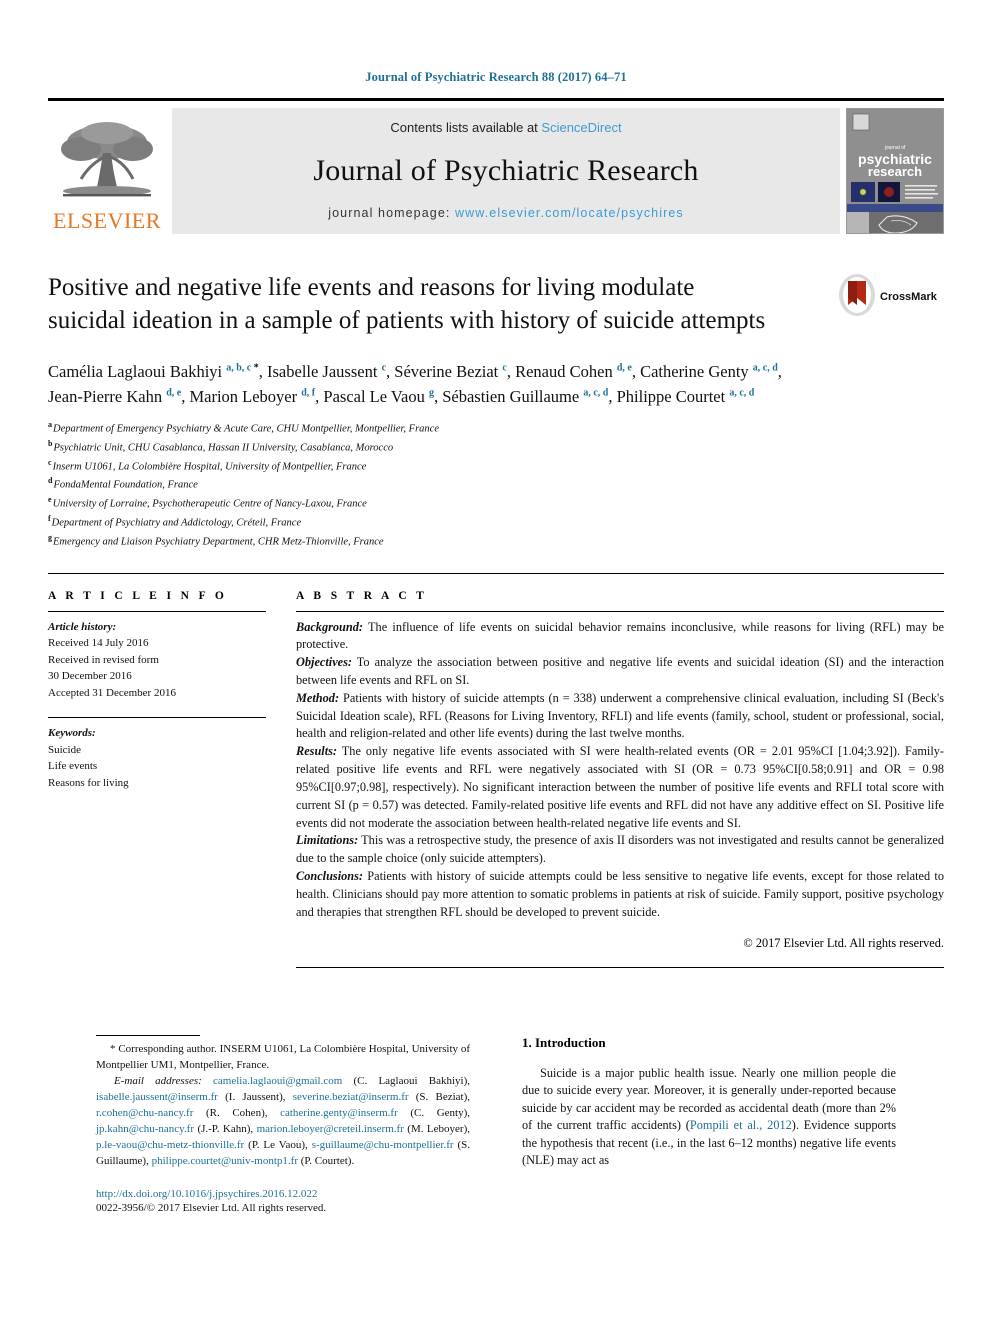  I want to click on email-link: jp.kahn@chu-nancy.fr, so click(145, 1129).